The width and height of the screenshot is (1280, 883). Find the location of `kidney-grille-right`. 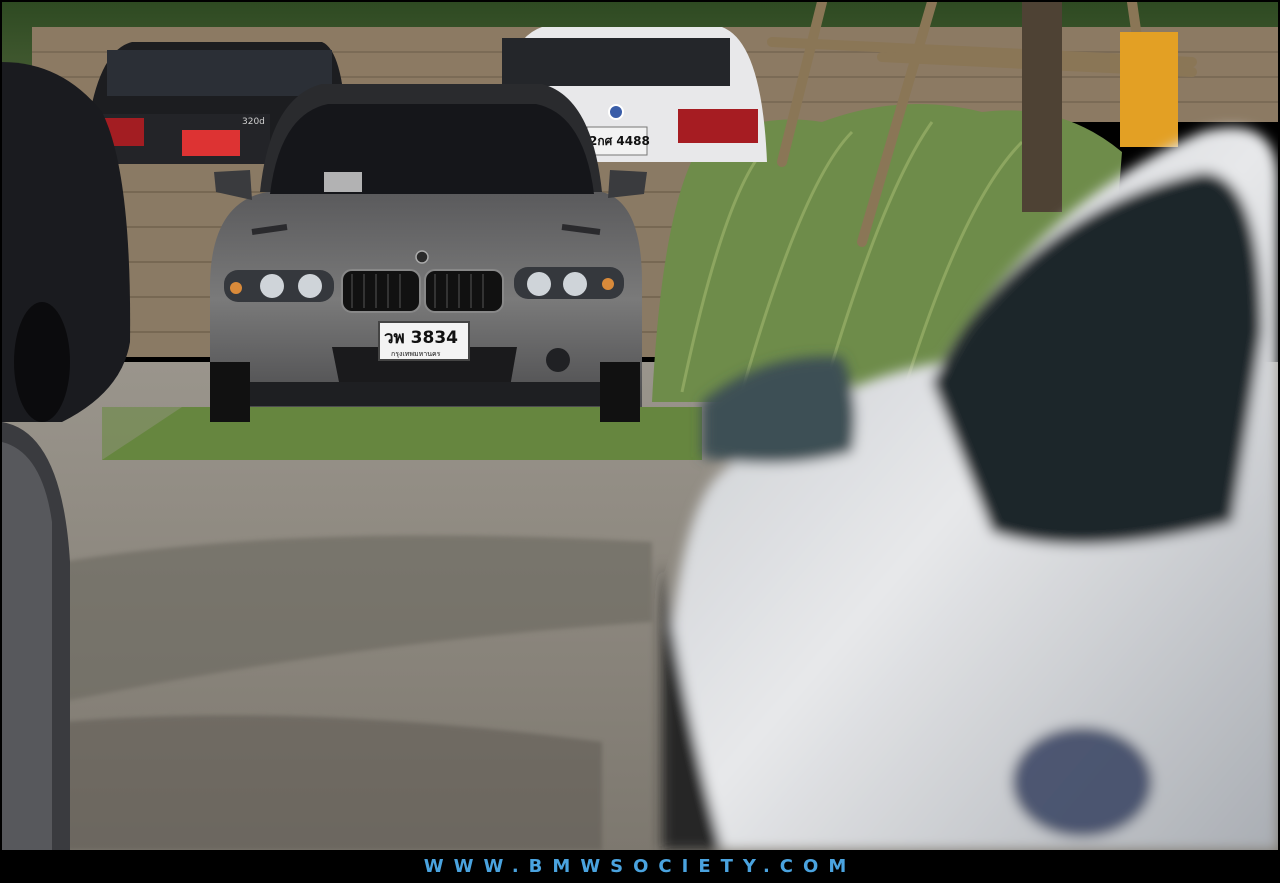

kidney-grille-right is located at coordinates (464, 291).